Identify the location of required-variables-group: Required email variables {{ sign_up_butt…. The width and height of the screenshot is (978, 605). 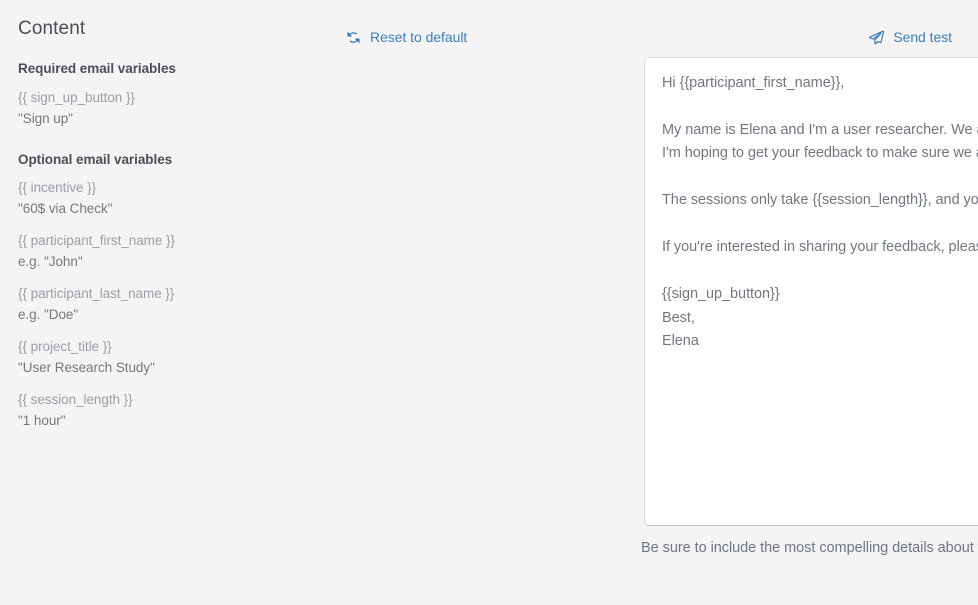
(150, 95).